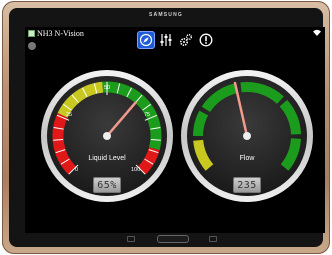 The height and width of the screenshot is (255, 332). I want to click on recent-apps-key, so click(131, 239).